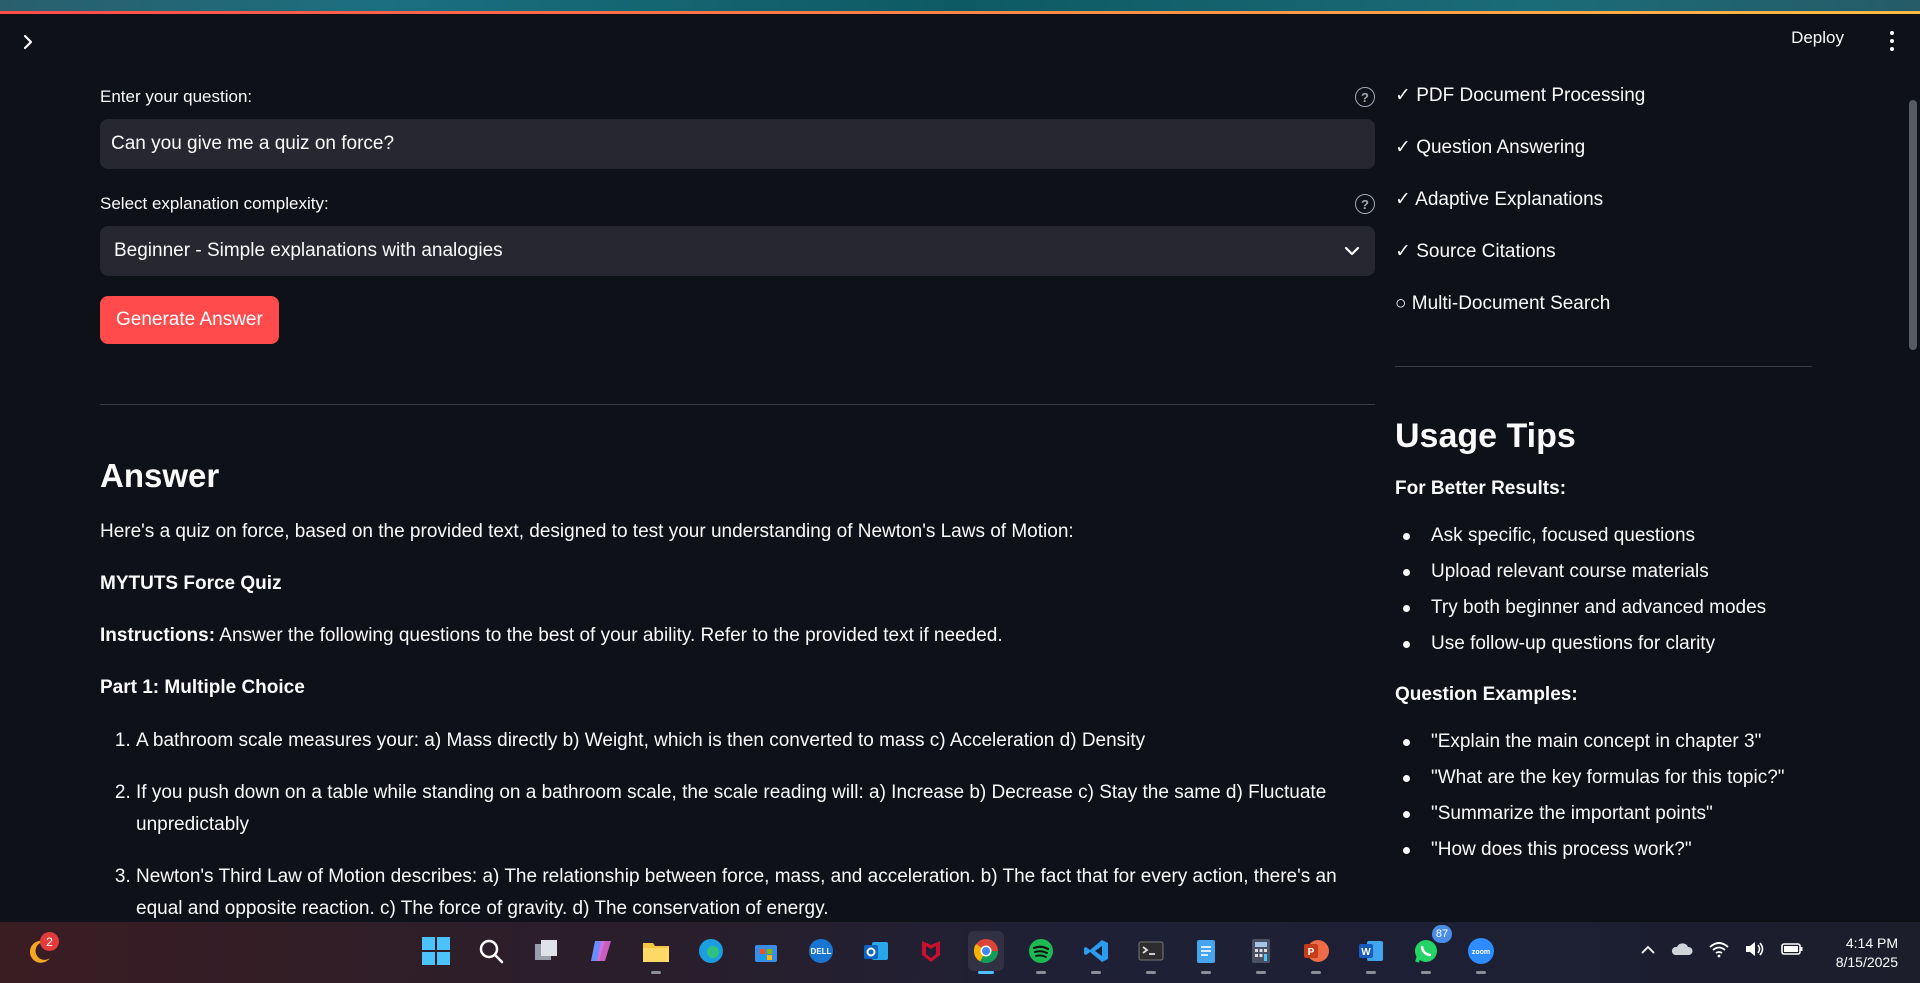 The height and width of the screenshot is (983, 1920). Describe the element at coordinates (737, 584) in the screenshot. I see `quiz-title: MYTUTS Force Quiz` at that location.